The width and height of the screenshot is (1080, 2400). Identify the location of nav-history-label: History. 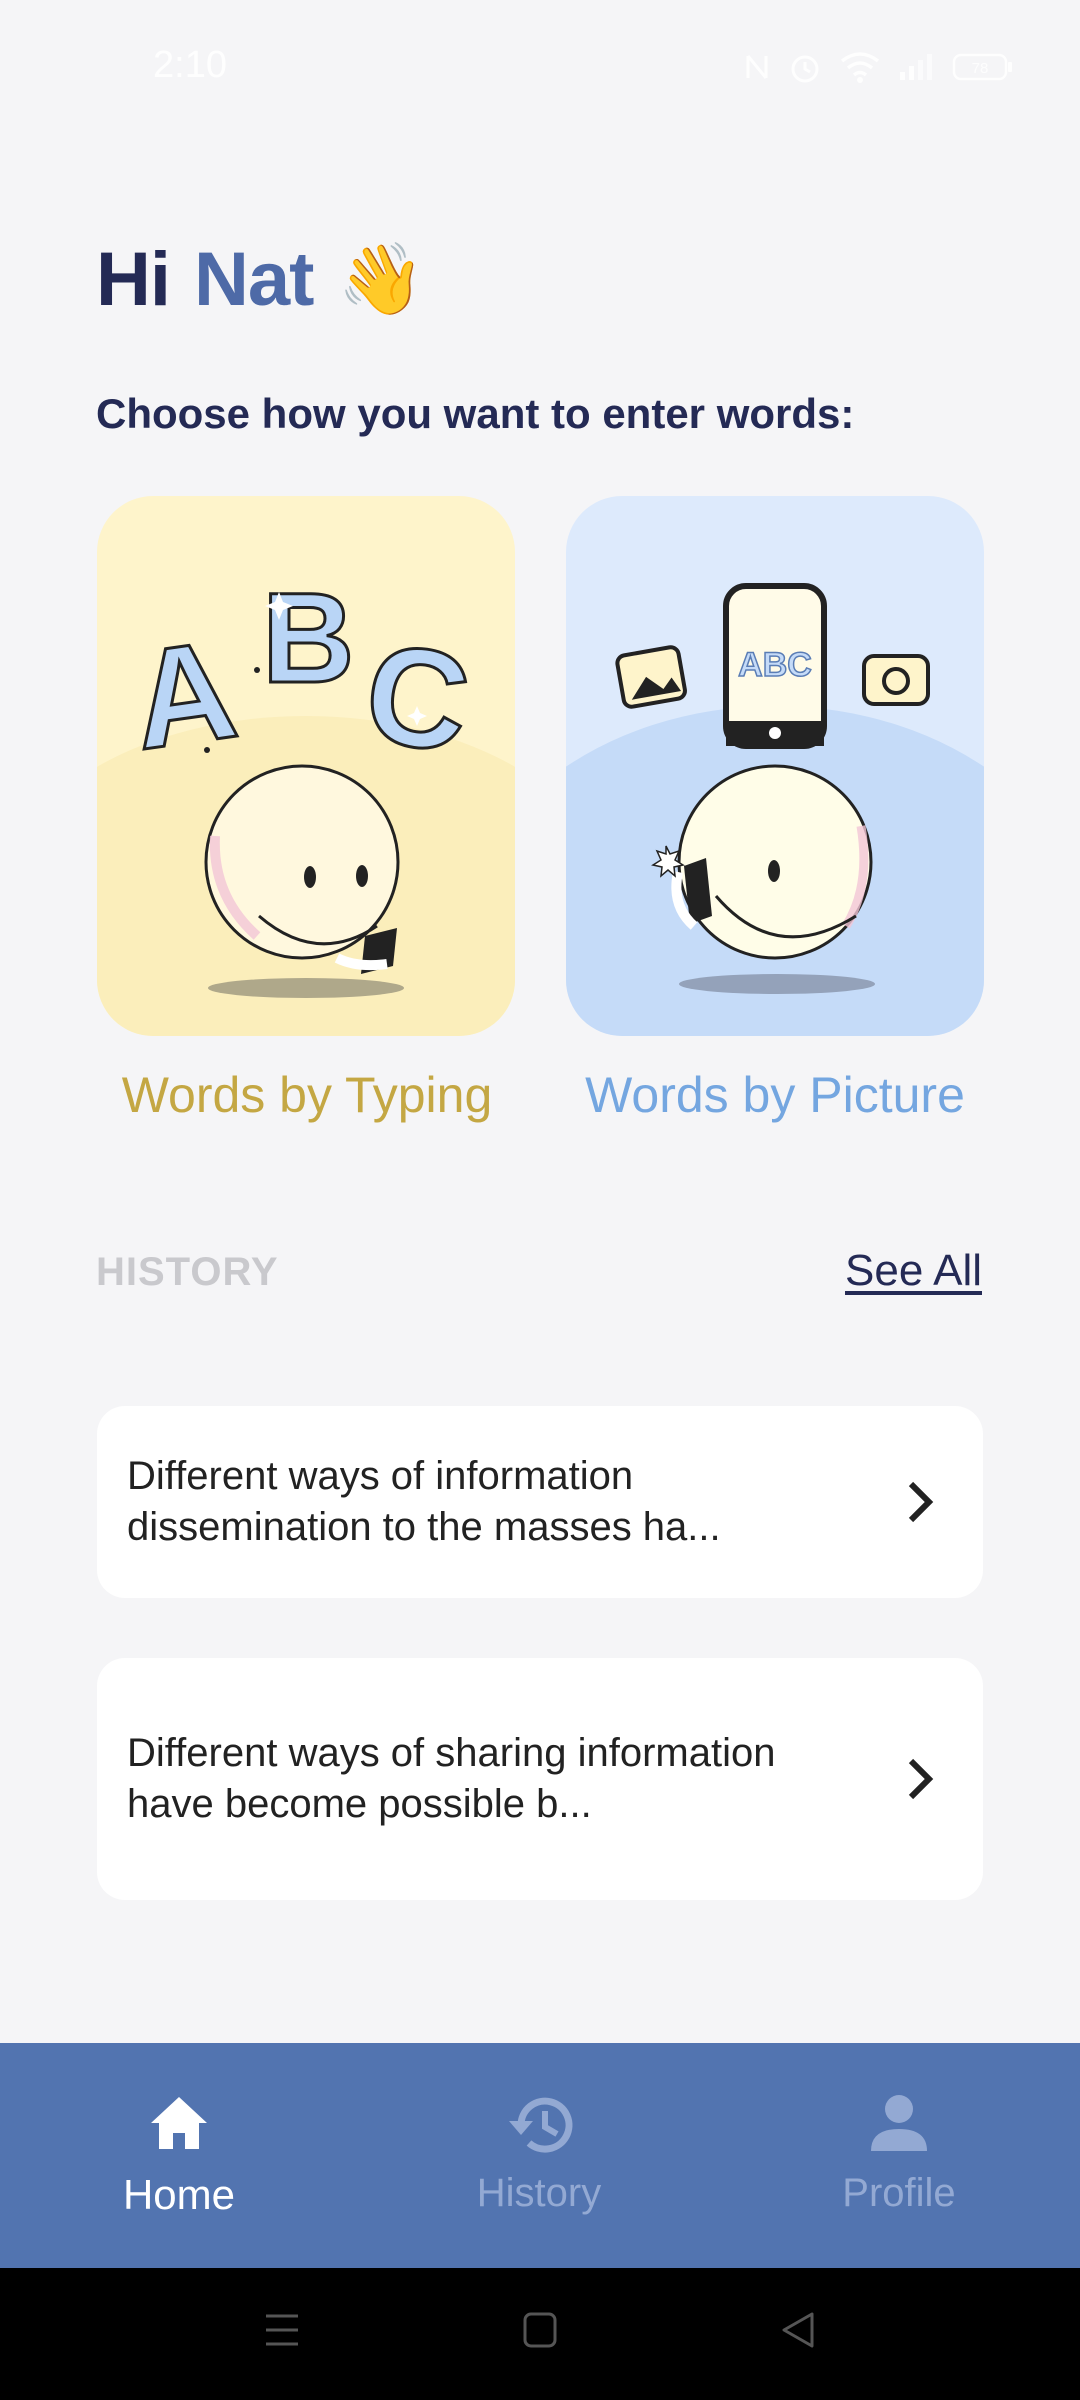
(539, 2193).